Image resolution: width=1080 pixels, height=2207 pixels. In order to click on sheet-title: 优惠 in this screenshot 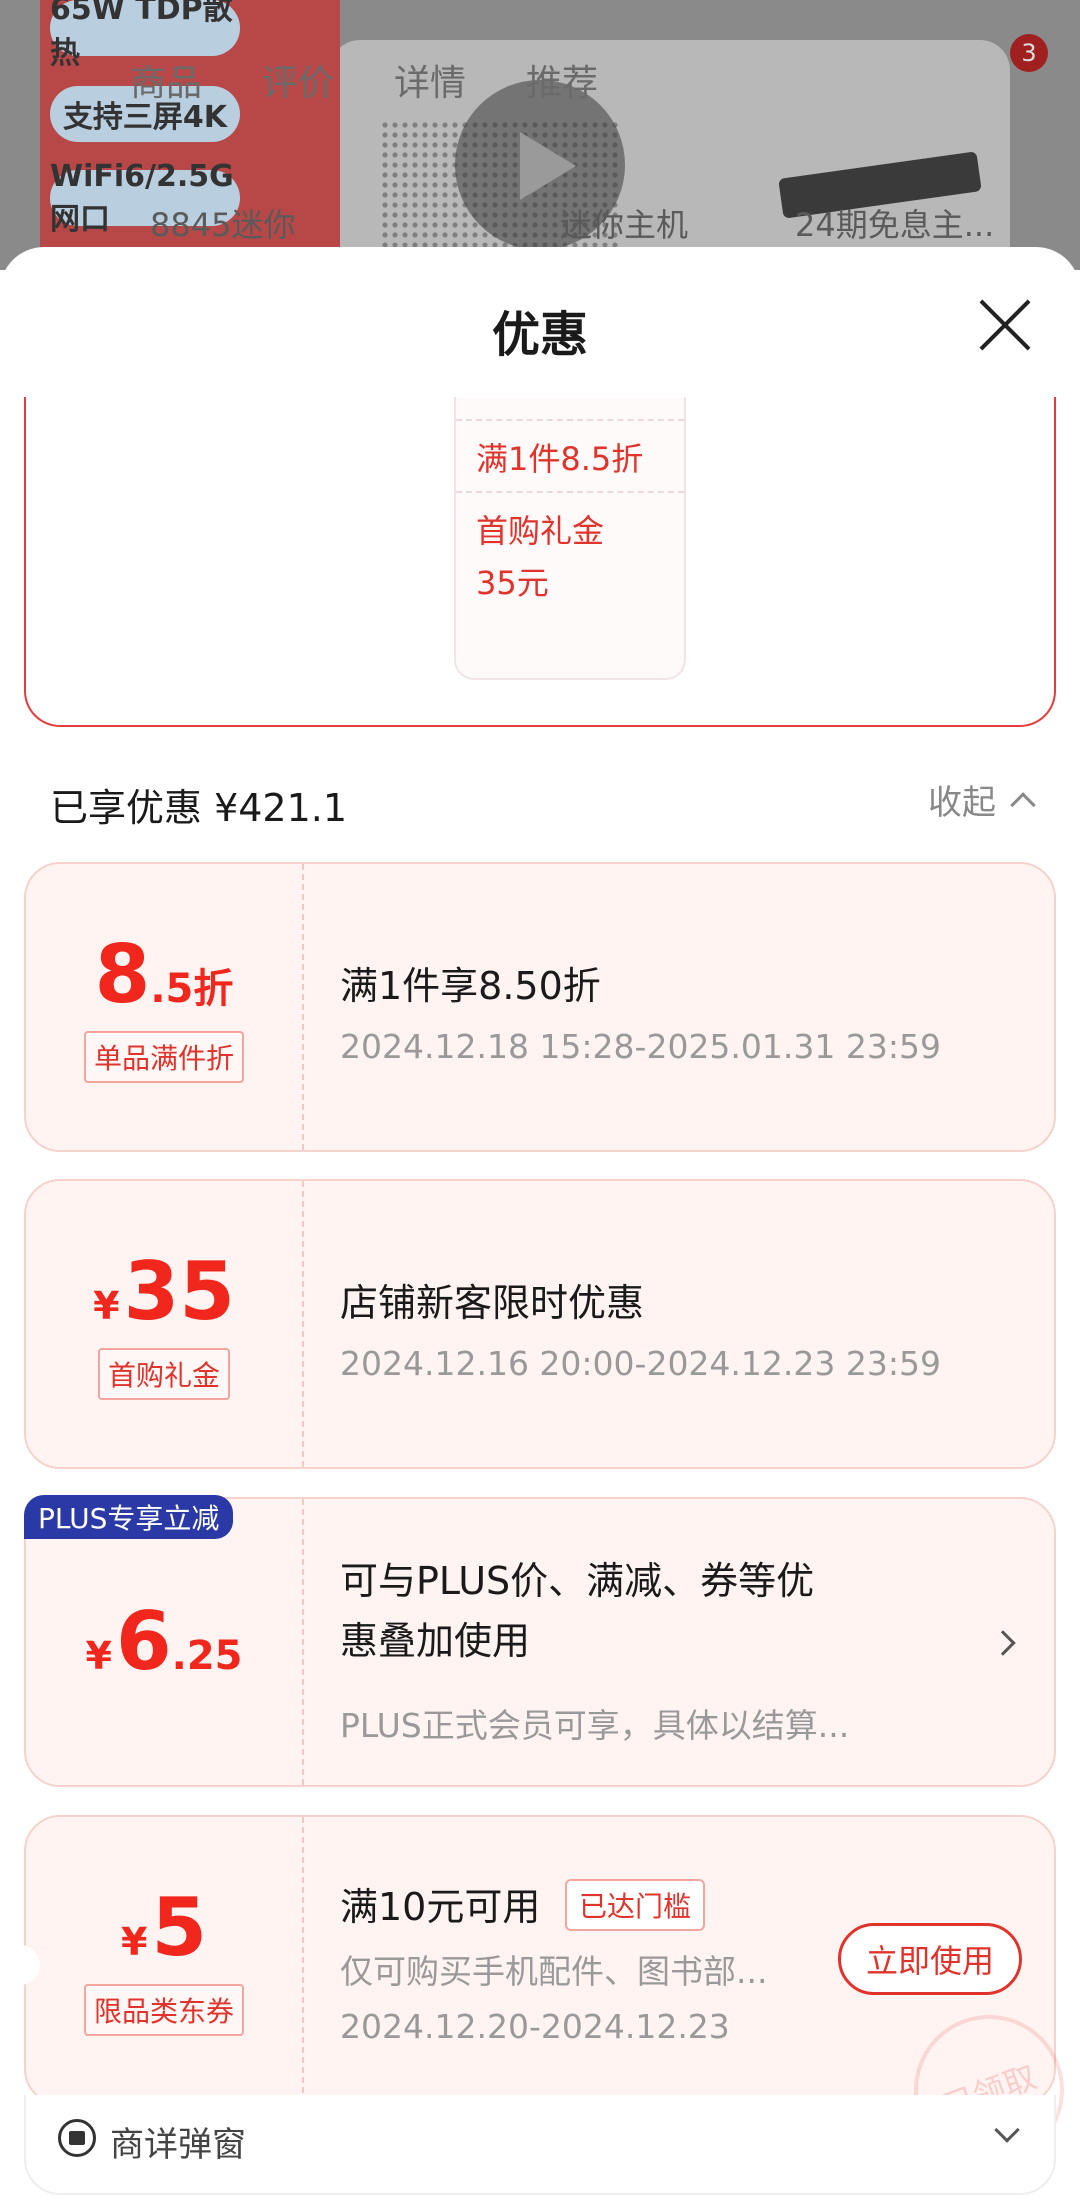, I will do `click(539, 335)`.